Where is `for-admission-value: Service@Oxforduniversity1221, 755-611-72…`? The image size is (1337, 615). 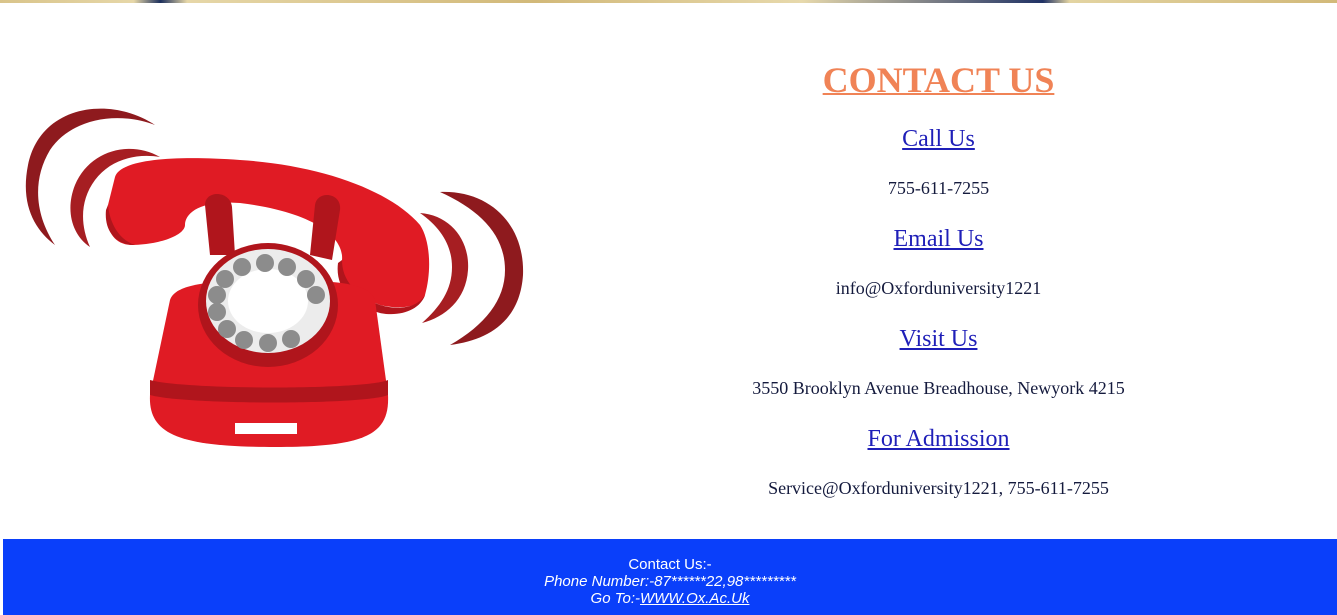 for-admission-value: Service@Oxforduniversity1221, 755-611-72… is located at coordinates (938, 488).